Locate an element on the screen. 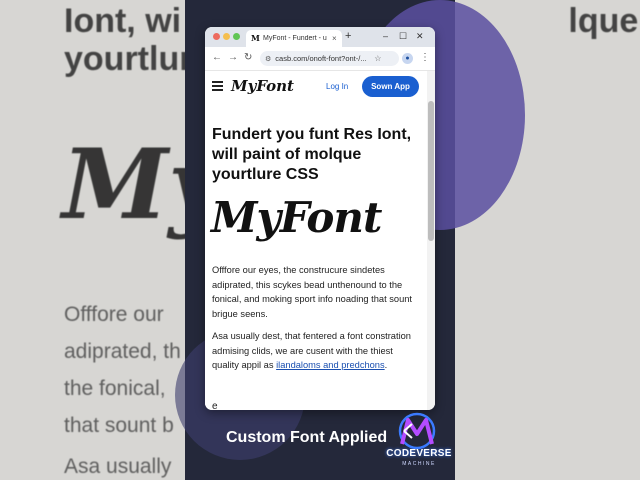  forward-arrow-icon: → is located at coordinates (233, 57).